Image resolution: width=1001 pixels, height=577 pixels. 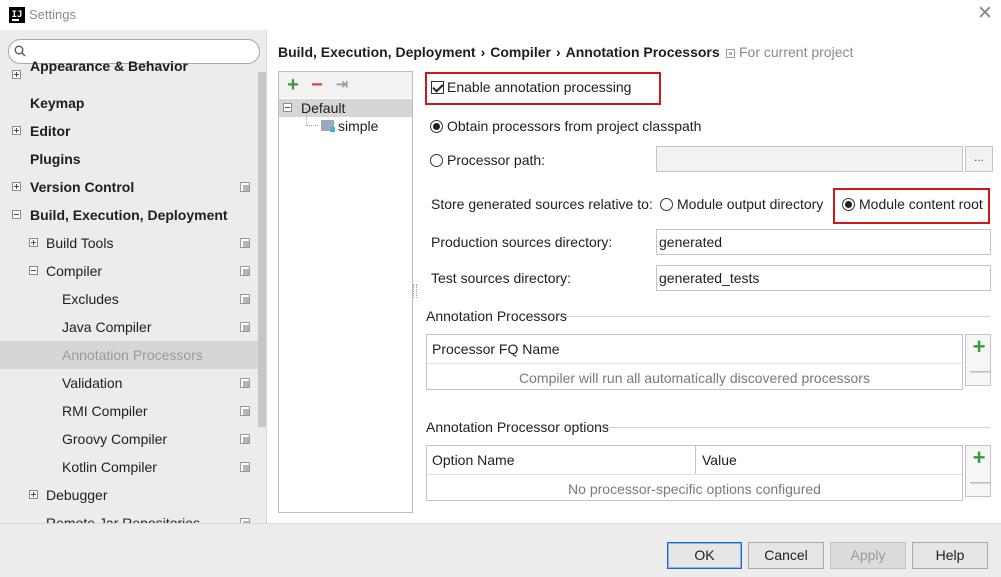 I want to click on profile-module-simple: simple, so click(x=345, y=126).